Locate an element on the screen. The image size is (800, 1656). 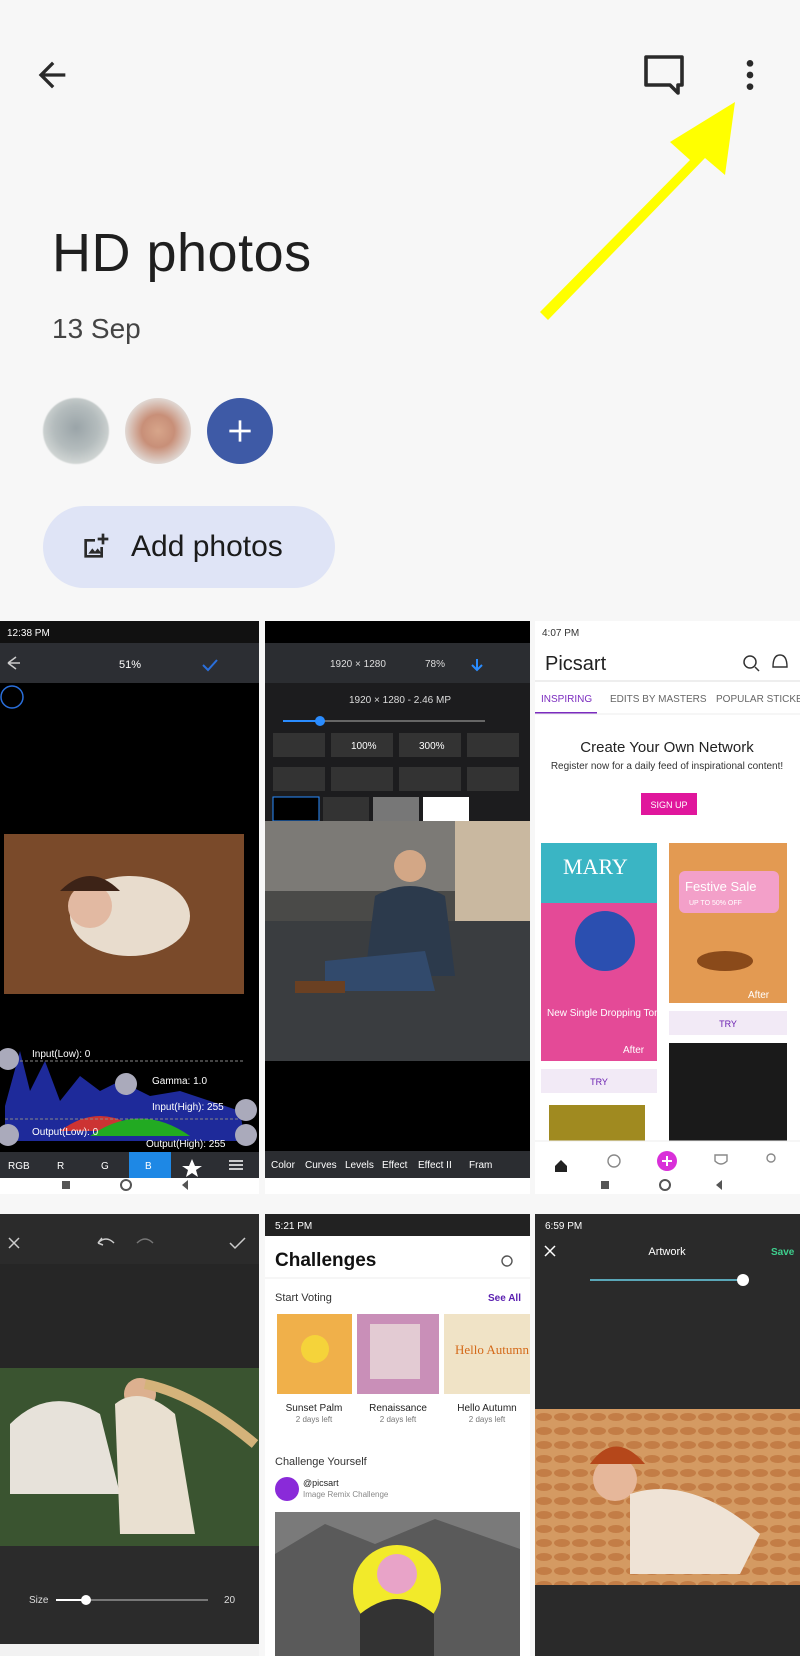
svg-text: EDITS BY MASTERS is located at coordinates (658, 699).